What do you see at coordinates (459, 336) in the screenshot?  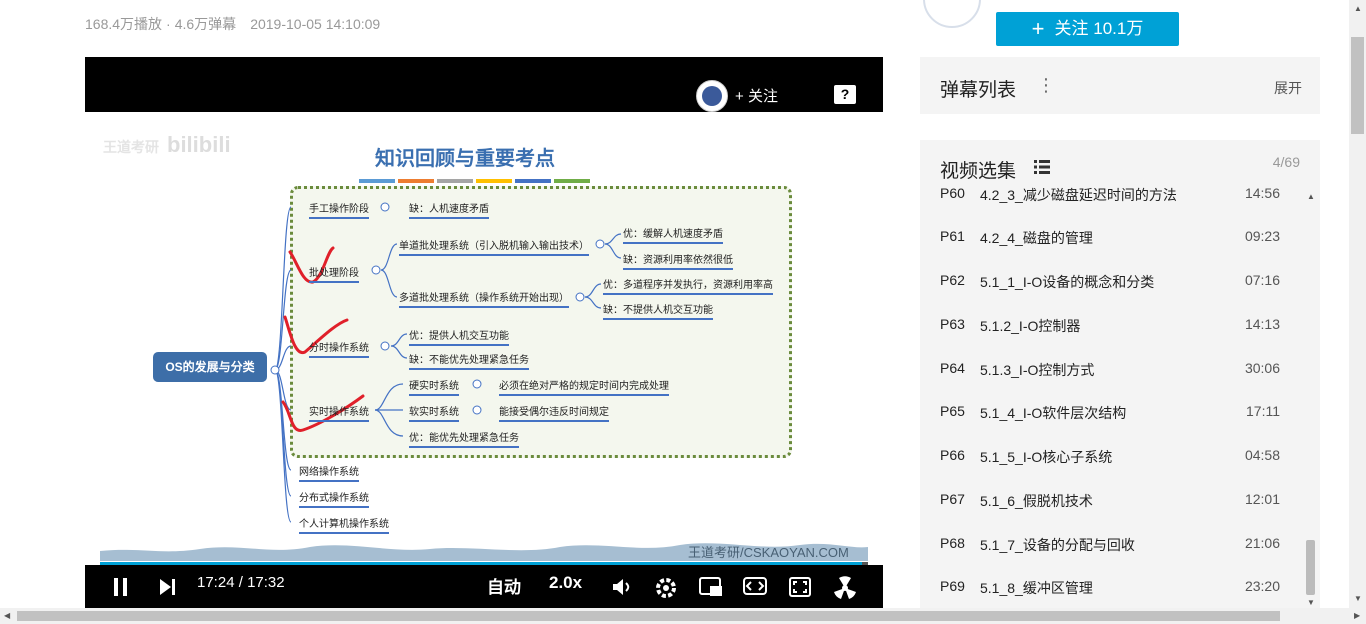 I see `node-timesharing-pro: 优：提供人机交互功能` at bounding box center [459, 336].